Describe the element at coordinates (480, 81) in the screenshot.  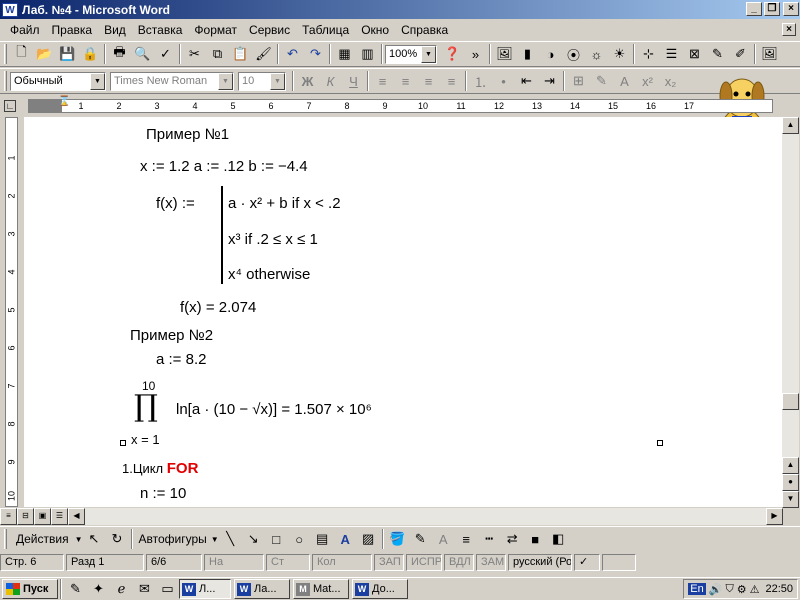
I see `numbering-icon: ⒈` at that location.